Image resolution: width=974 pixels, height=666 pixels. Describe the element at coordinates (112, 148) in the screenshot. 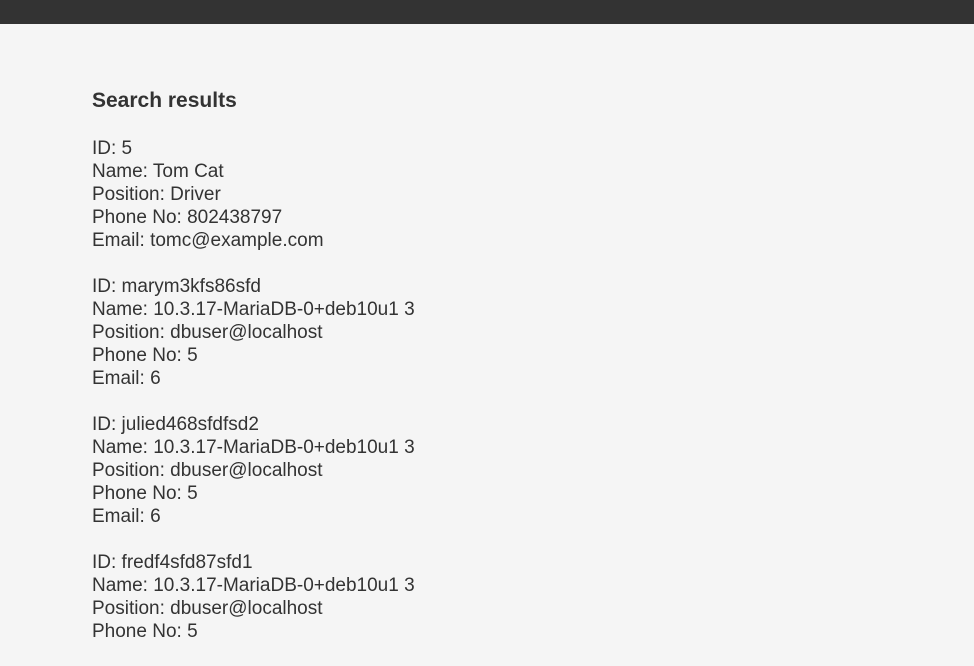

I see `record-id: ID: 5` at that location.